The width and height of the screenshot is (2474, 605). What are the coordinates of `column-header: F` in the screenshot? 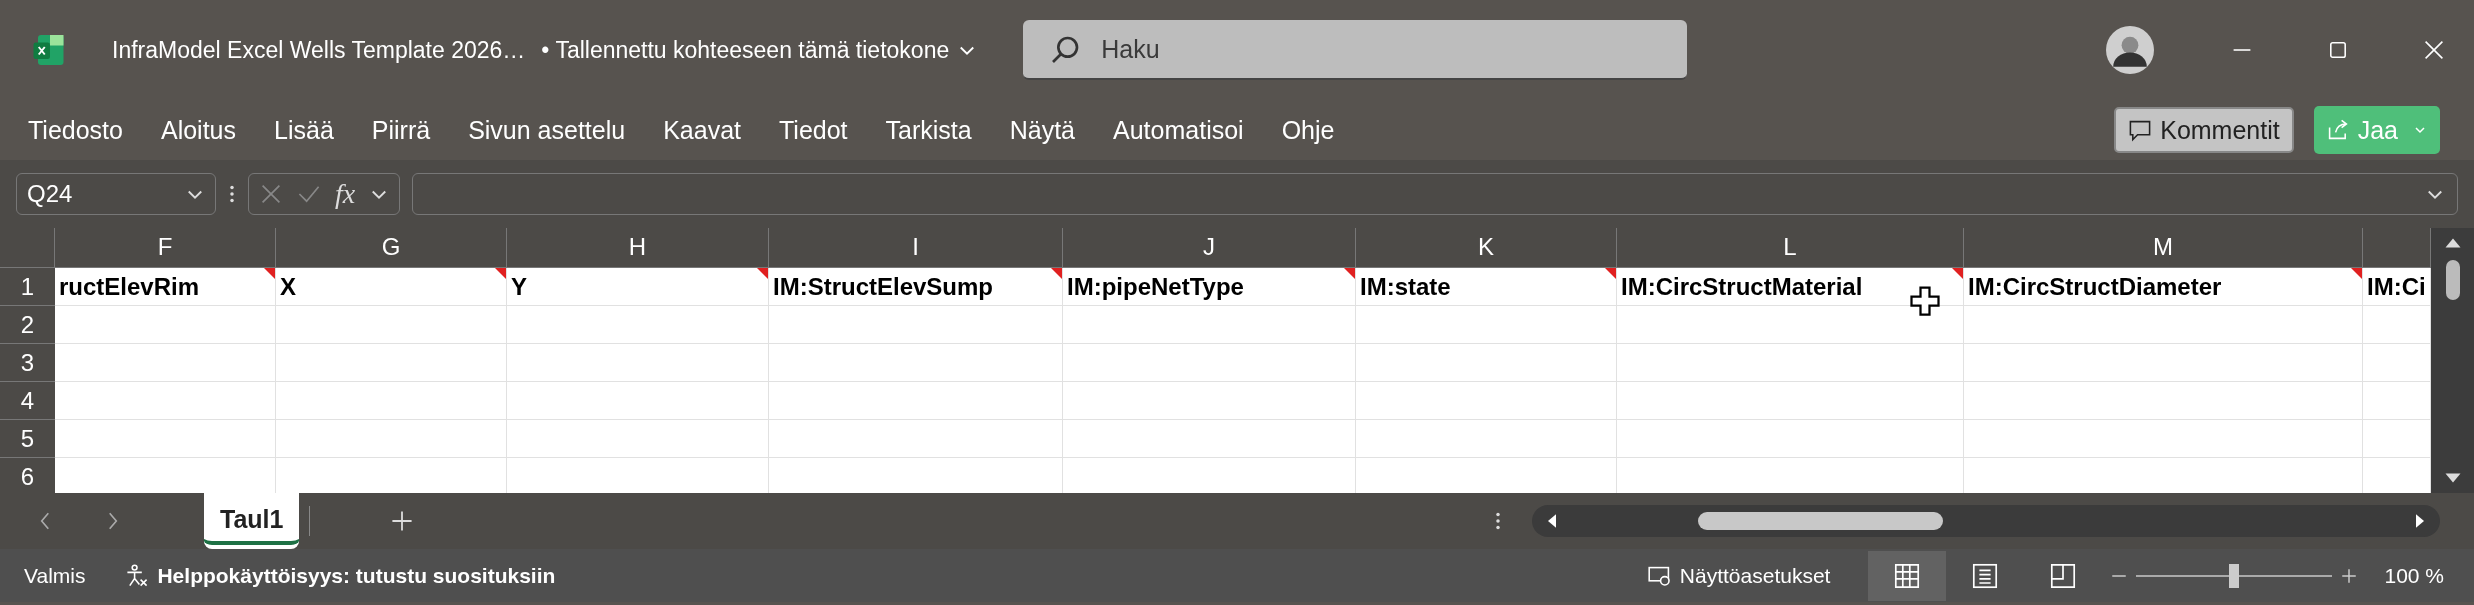 It's located at (165, 248).